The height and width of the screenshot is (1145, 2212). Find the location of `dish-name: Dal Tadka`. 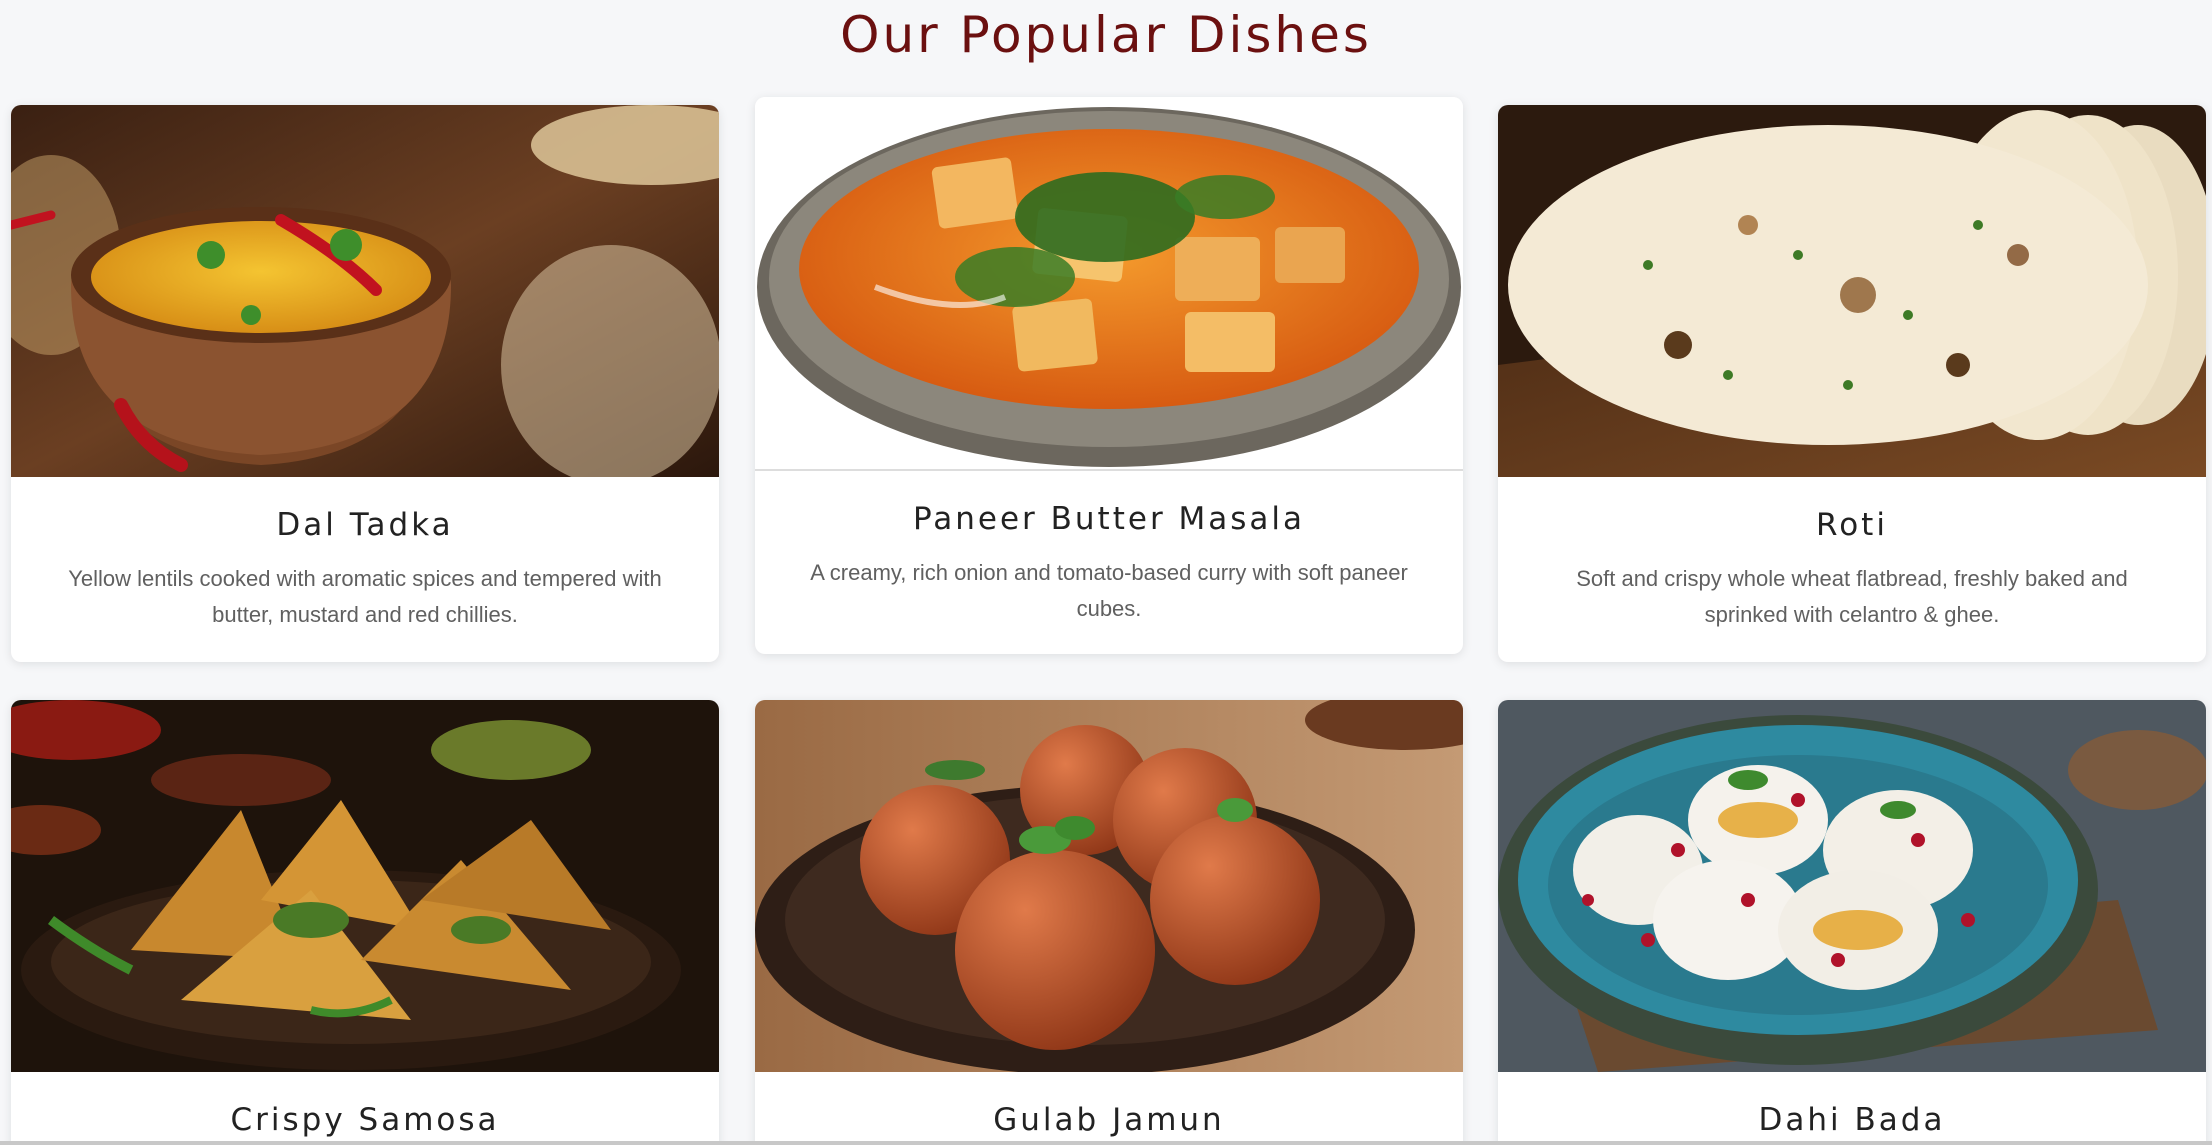

dish-name: Dal Tadka is located at coordinates (365, 525).